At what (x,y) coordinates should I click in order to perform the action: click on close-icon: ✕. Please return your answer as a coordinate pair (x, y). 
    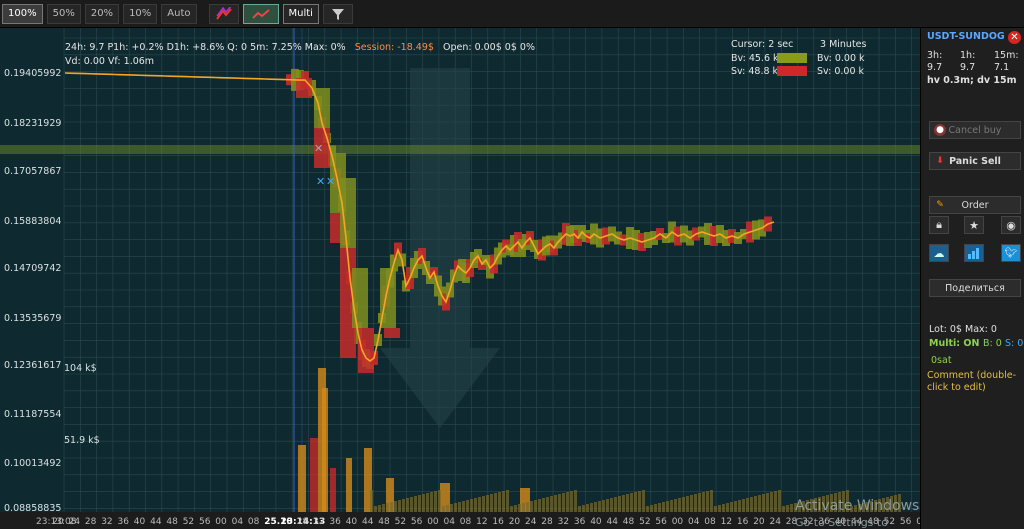
    Looking at the image, I should click on (1014, 37).